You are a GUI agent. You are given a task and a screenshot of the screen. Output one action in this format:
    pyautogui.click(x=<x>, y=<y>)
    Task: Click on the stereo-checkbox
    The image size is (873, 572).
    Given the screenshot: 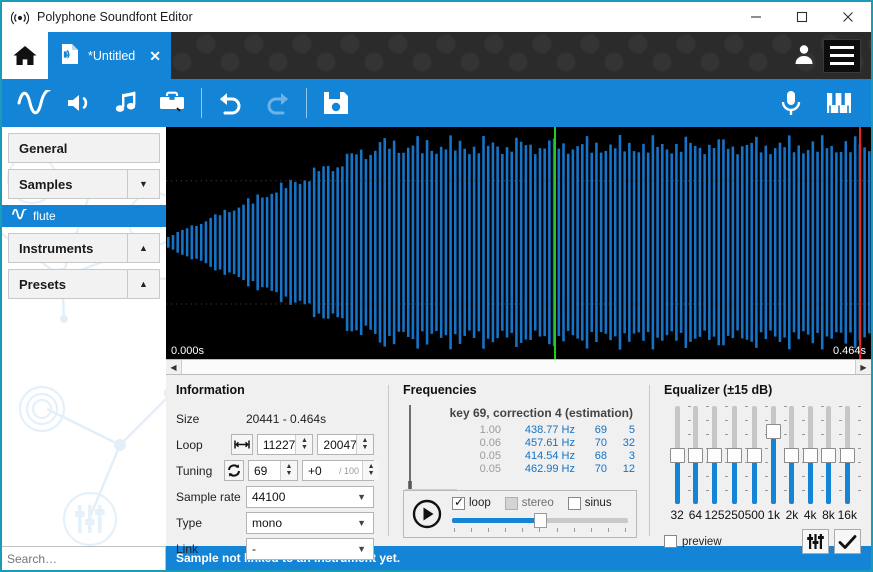 What is the action you would take?
    pyautogui.click(x=511, y=503)
    